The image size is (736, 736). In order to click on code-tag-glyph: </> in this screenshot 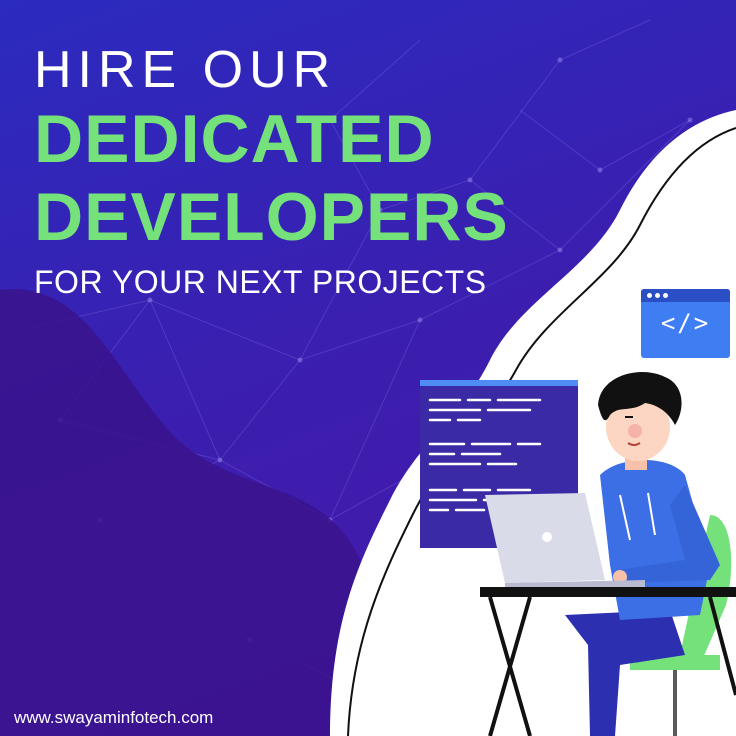, I will do `click(685, 323)`.